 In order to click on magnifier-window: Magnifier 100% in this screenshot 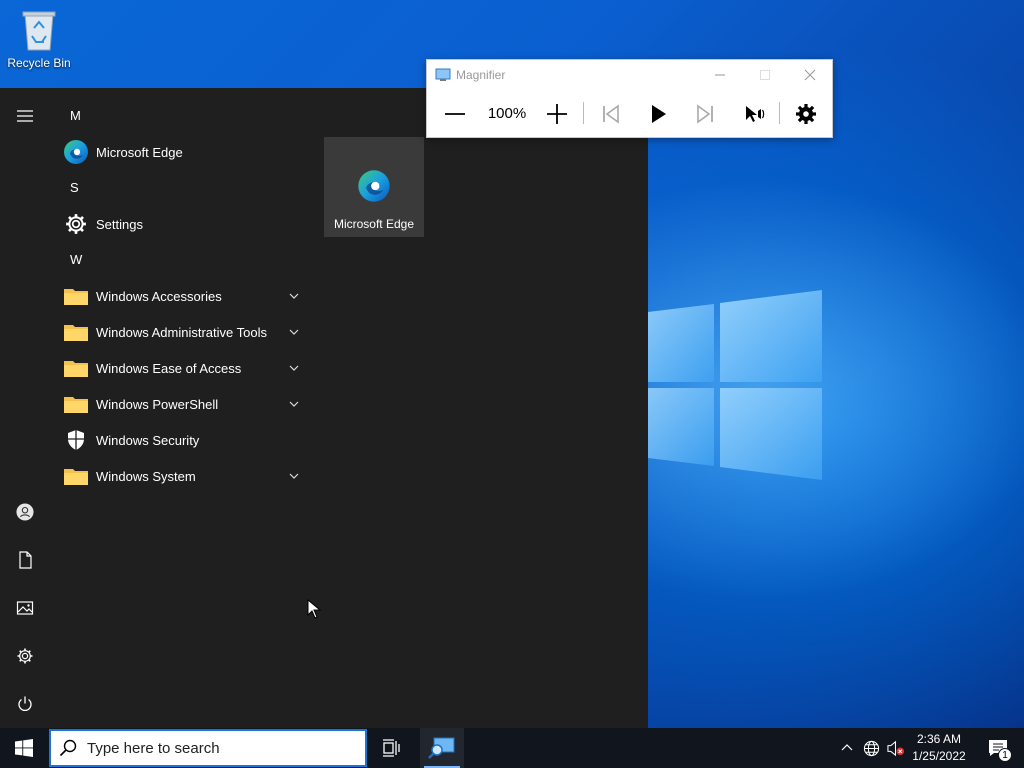, I will do `click(629, 98)`.